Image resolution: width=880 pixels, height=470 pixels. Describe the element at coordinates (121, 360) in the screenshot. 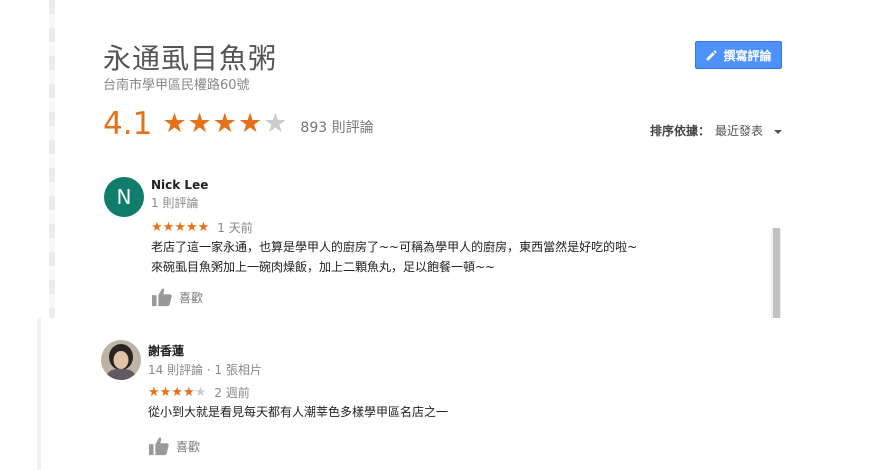

I see `reviewer-avatar` at that location.